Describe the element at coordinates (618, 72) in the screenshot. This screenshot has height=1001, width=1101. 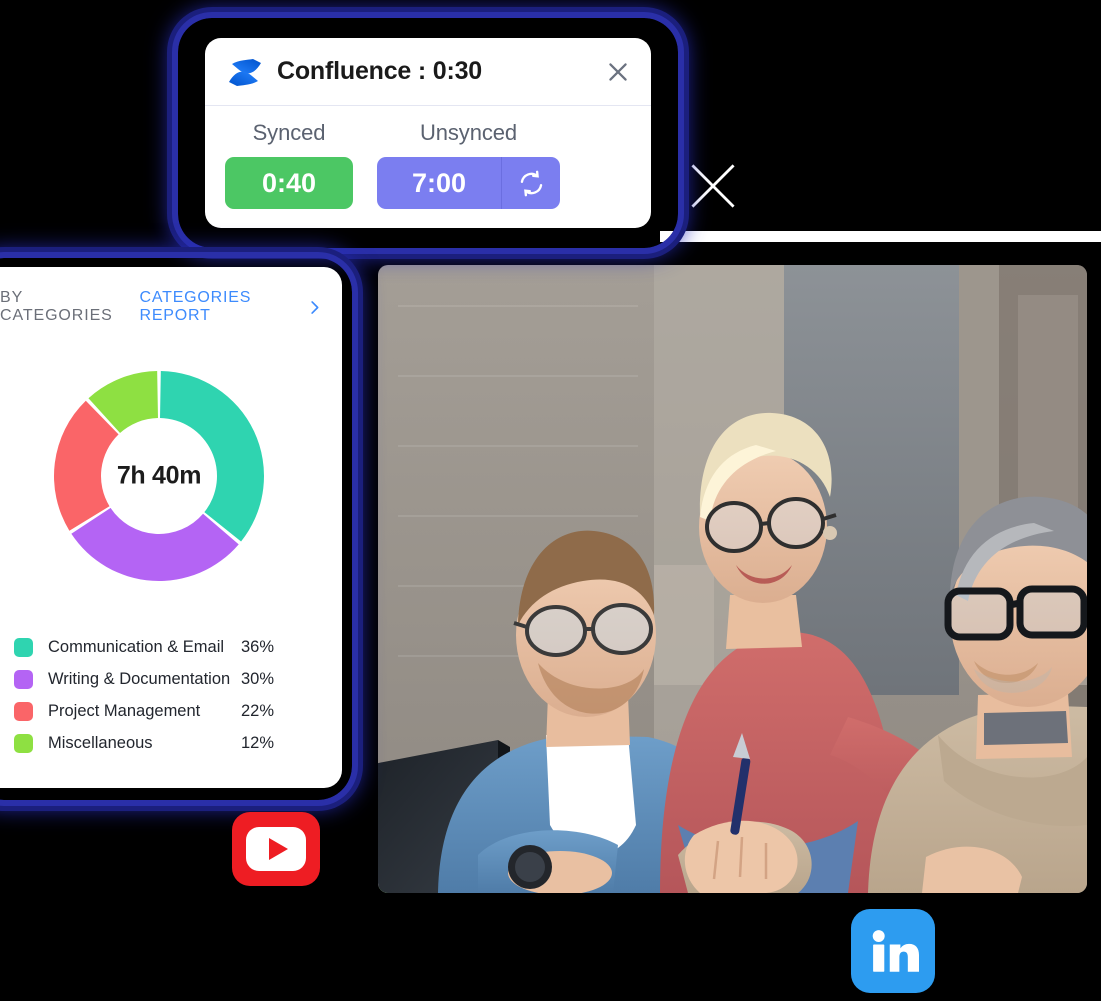
I see `close-icon` at that location.